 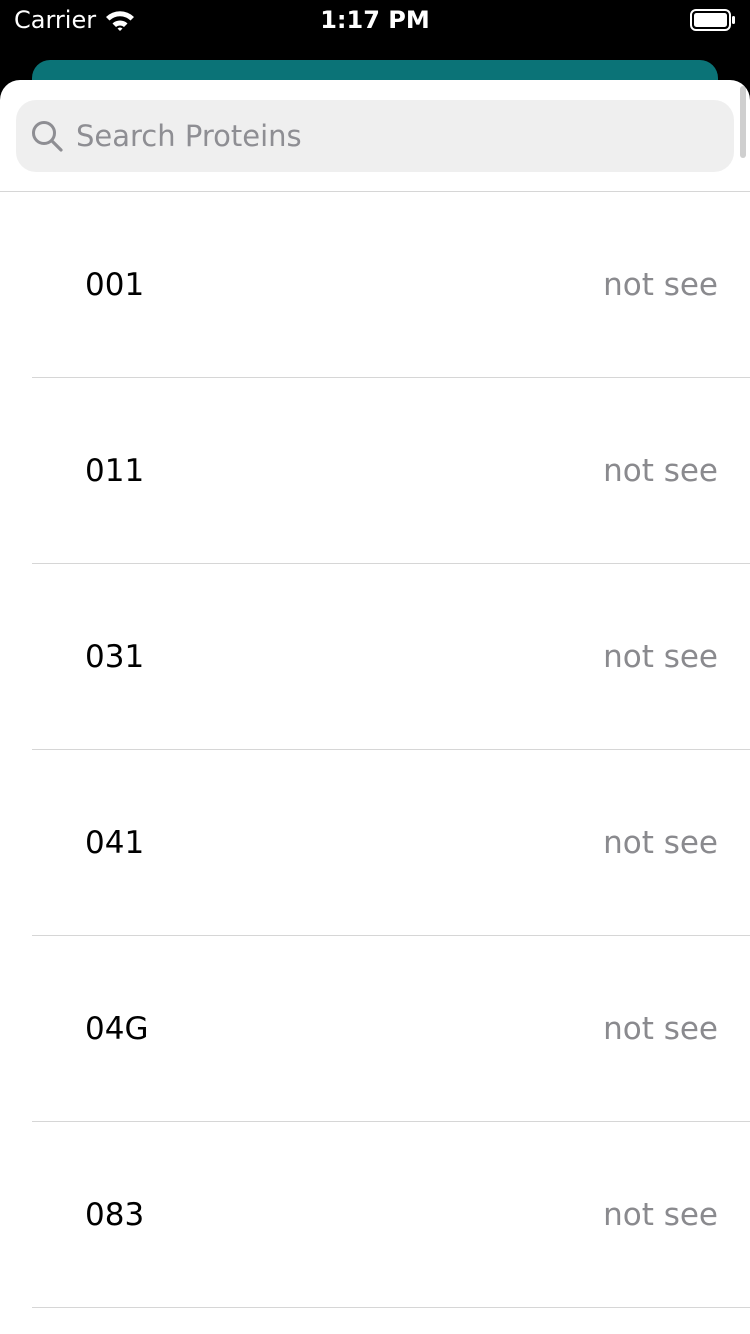 What do you see at coordinates (375, 1029) in the screenshot?
I see `protein-row: 04G not see` at bounding box center [375, 1029].